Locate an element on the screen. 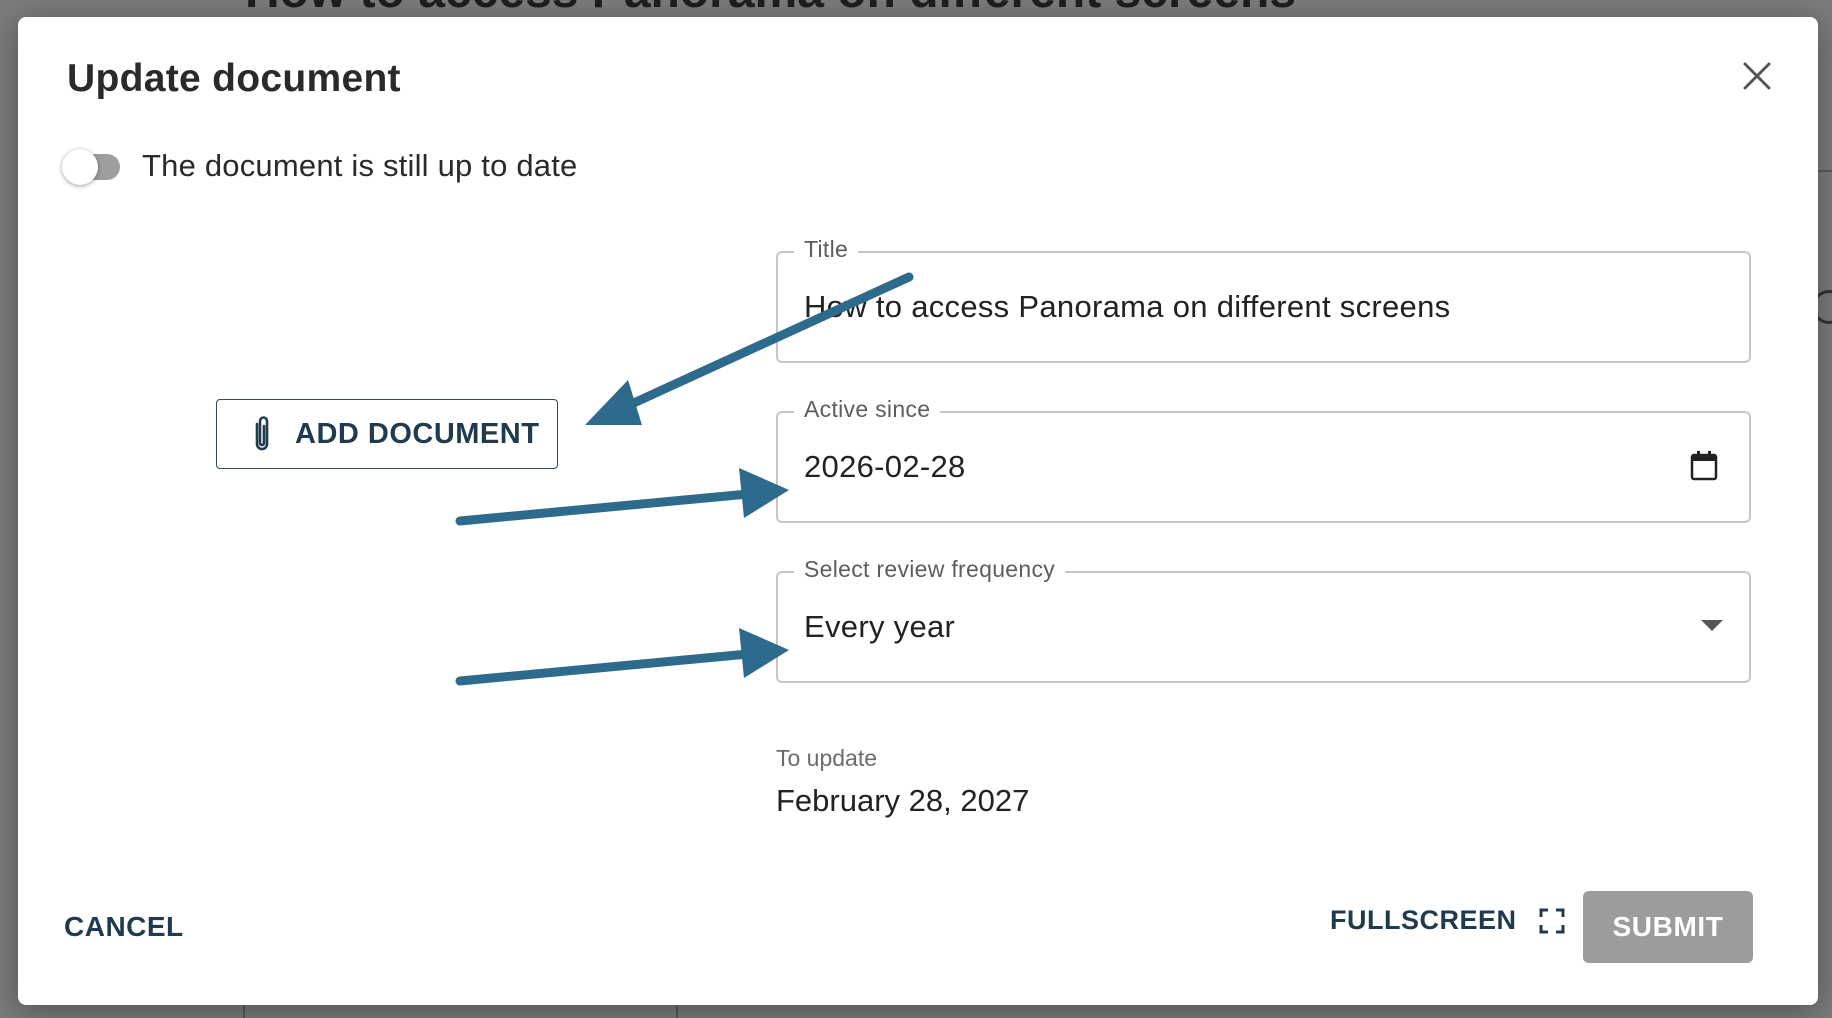 The height and width of the screenshot is (1018, 1832). toggle-label: The document is still up to date is located at coordinates (360, 165).